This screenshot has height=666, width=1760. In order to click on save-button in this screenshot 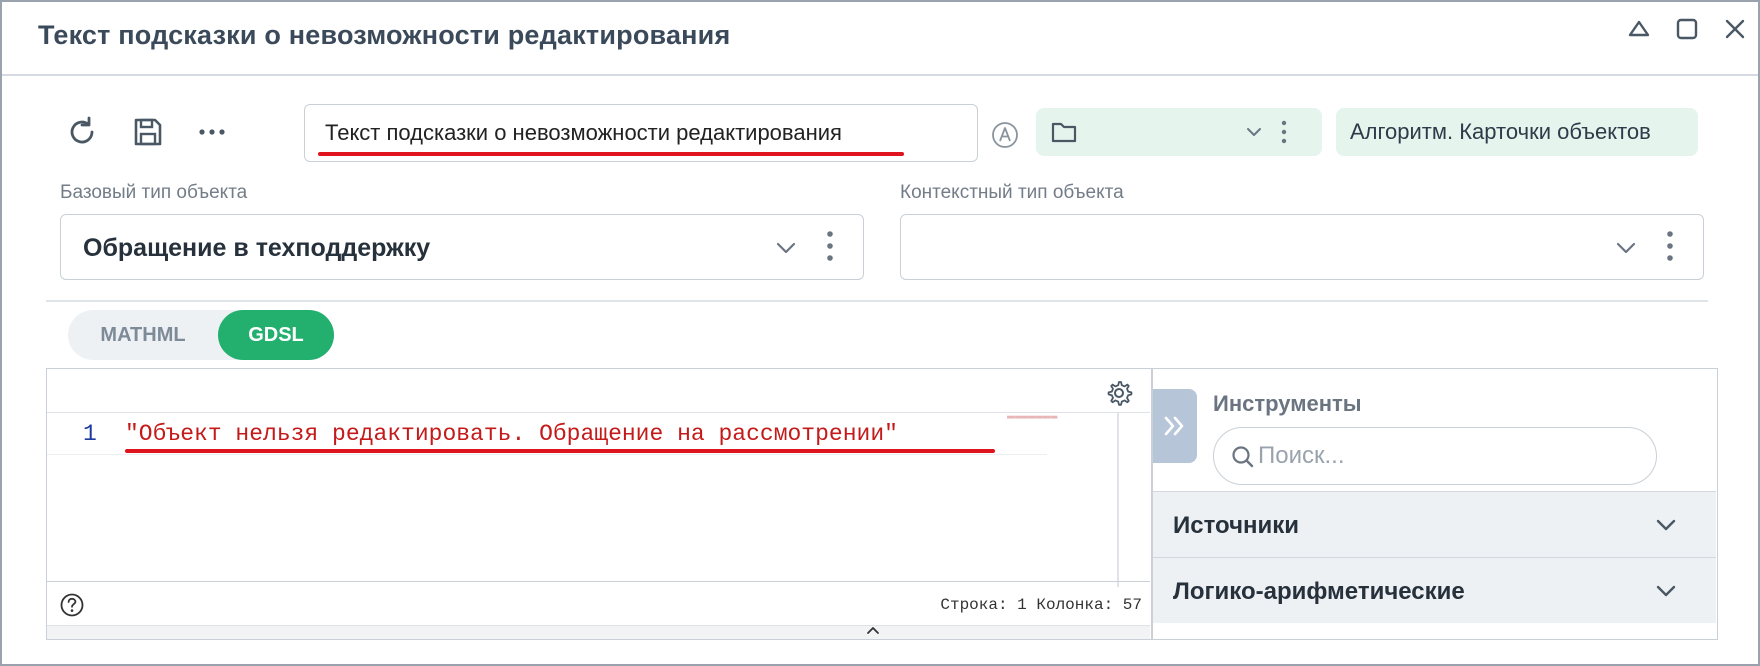, I will do `click(148, 132)`.